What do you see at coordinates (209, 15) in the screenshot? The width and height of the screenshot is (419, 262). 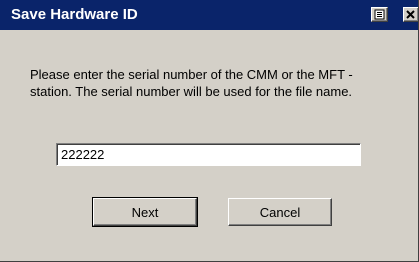 I see `title-bar: Save Hardware ID` at bounding box center [209, 15].